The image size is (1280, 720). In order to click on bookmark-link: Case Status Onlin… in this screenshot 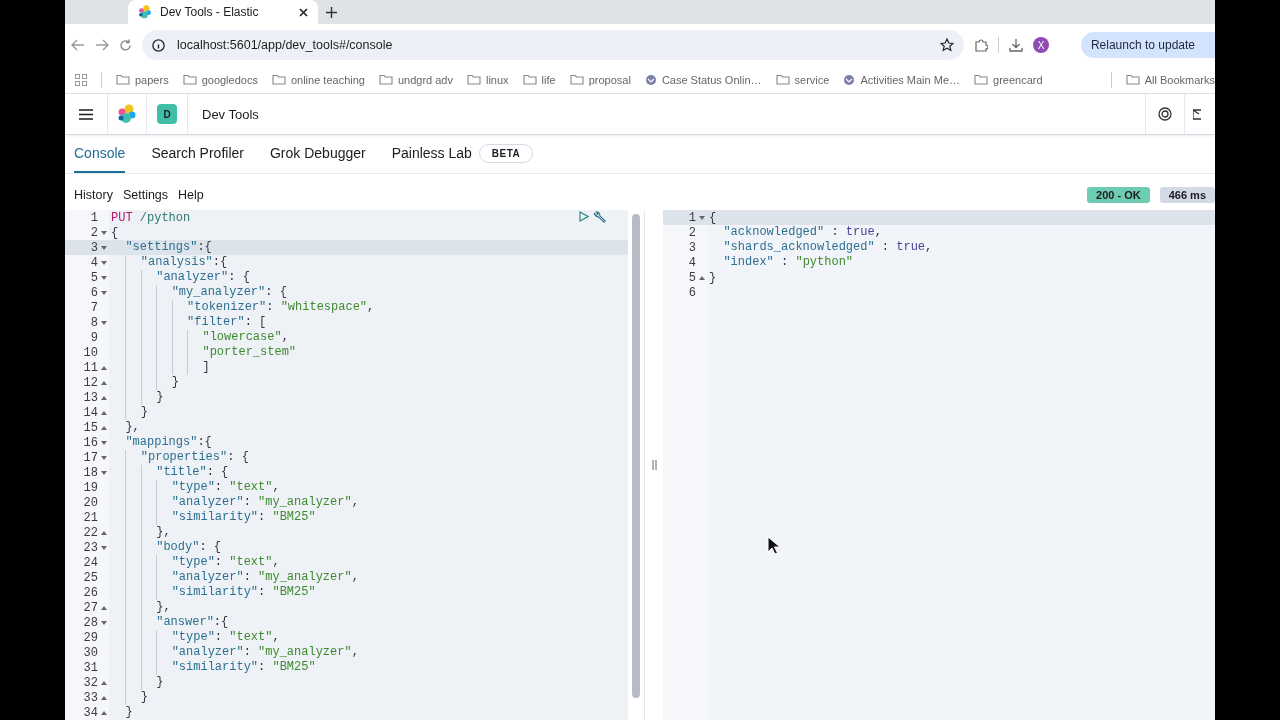, I will do `click(711, 79)`.